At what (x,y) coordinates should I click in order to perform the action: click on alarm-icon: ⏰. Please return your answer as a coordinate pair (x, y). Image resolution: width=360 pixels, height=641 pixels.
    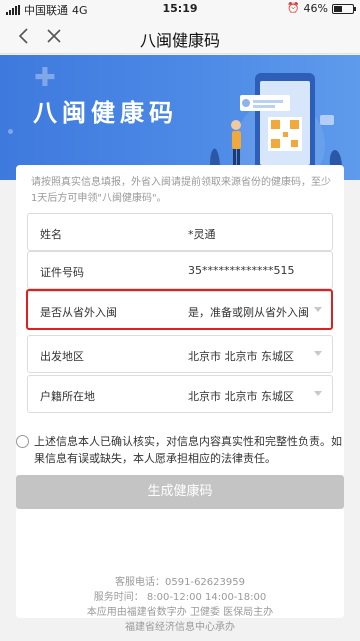
    Looking at the image, I should click on (293, 8).